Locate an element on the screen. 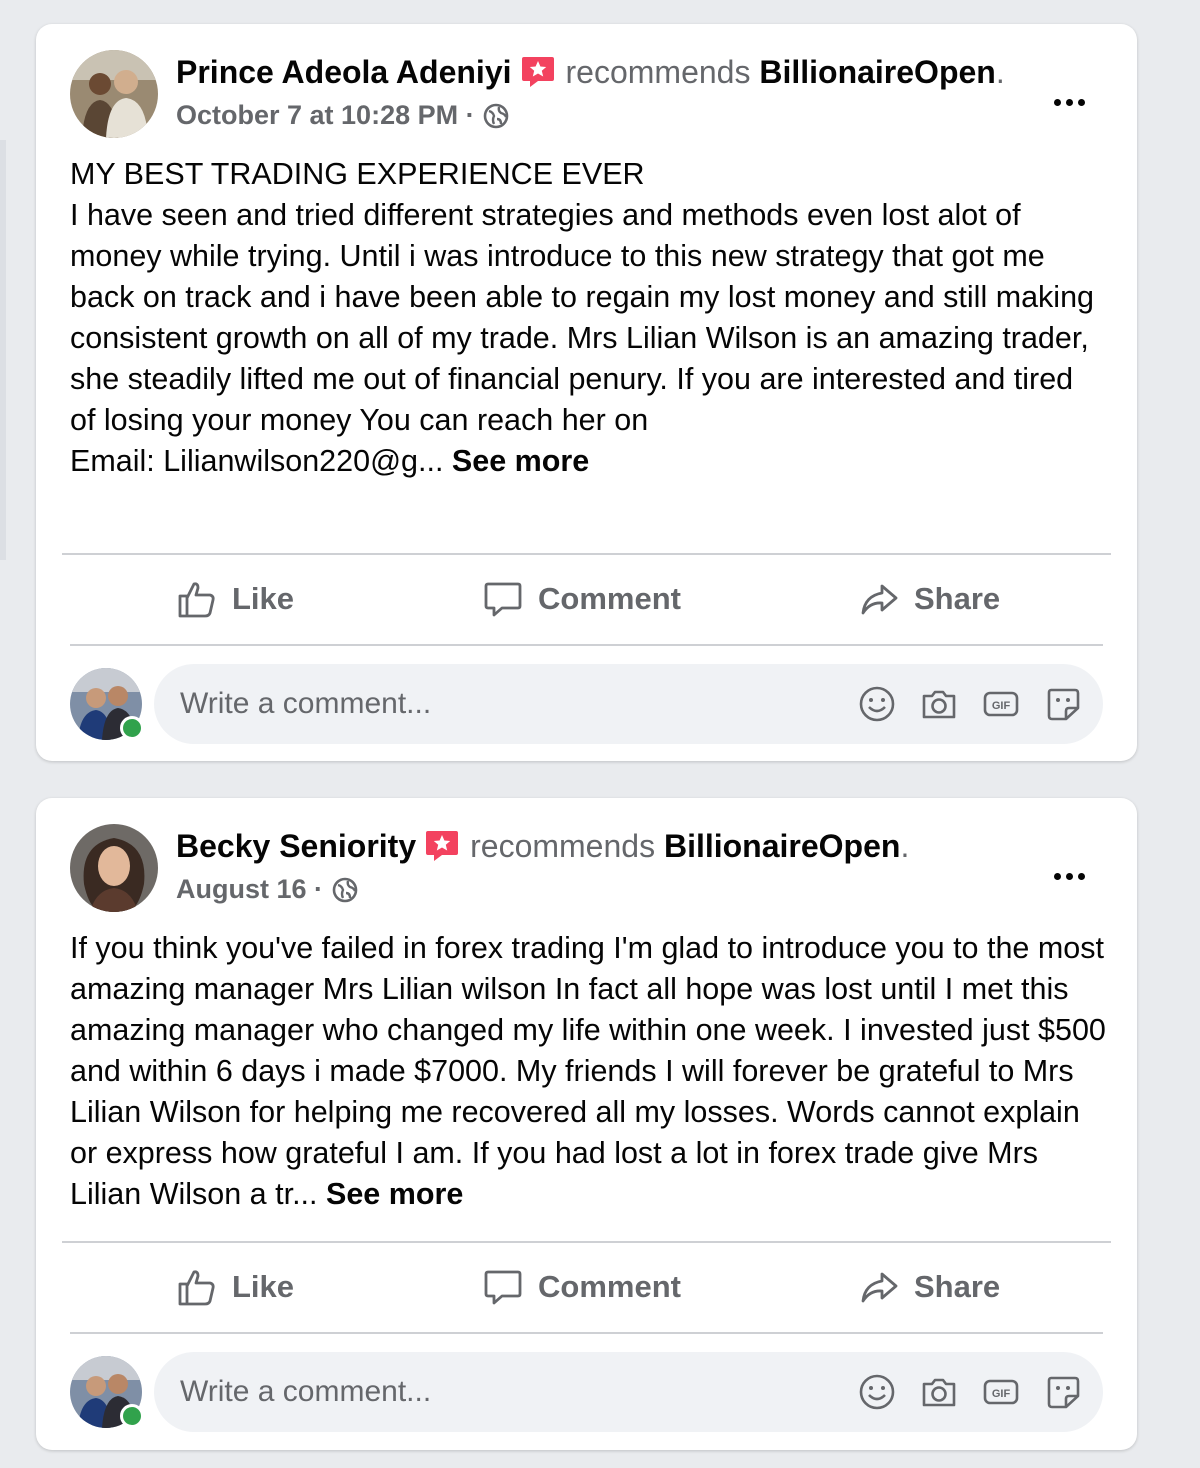 The height and width of the screenshot is (1468, 1200). post-meta: August 16 · is located at coordinates (267, 889).